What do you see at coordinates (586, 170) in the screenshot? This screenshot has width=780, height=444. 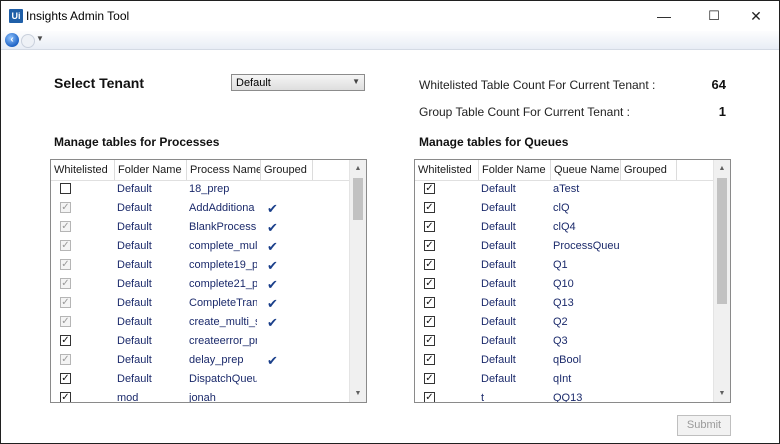 I see `column-header-queue-name: Queue Name` at bounding box center [586, 170].